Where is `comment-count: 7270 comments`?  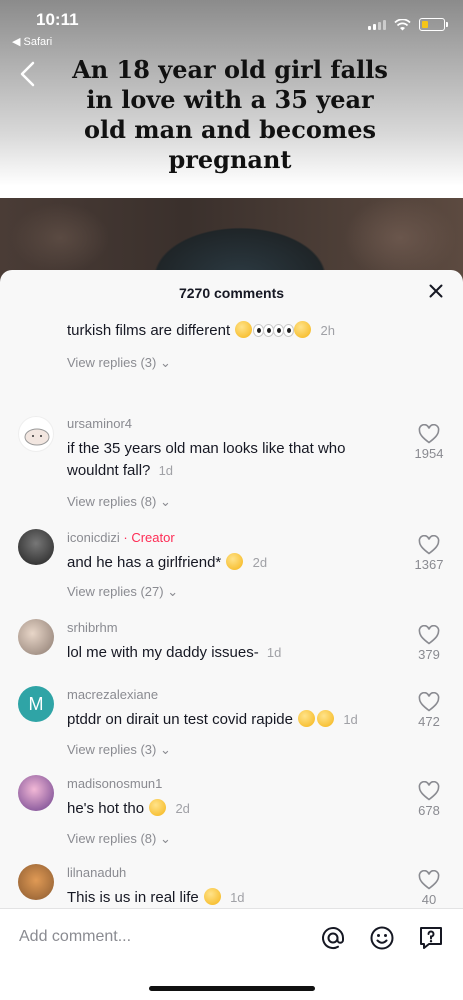 comment-count: 7270 comments is located at coordinates (231, 293).